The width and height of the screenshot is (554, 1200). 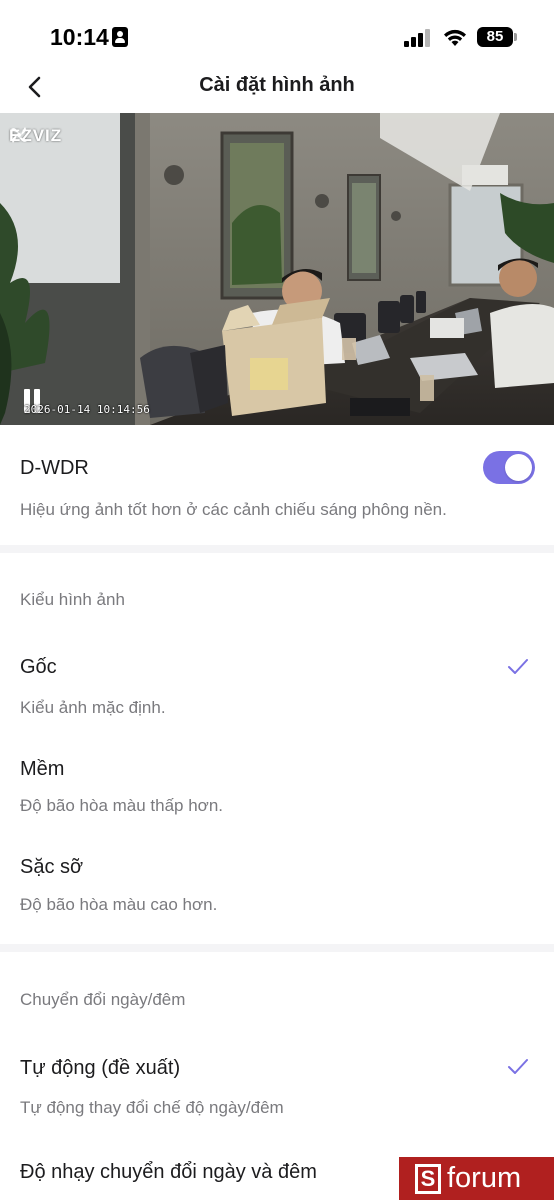 What do you see at coordinates (515, 37) in the screenshot?
I see `battery-tip` at bounding box center [515, 37].